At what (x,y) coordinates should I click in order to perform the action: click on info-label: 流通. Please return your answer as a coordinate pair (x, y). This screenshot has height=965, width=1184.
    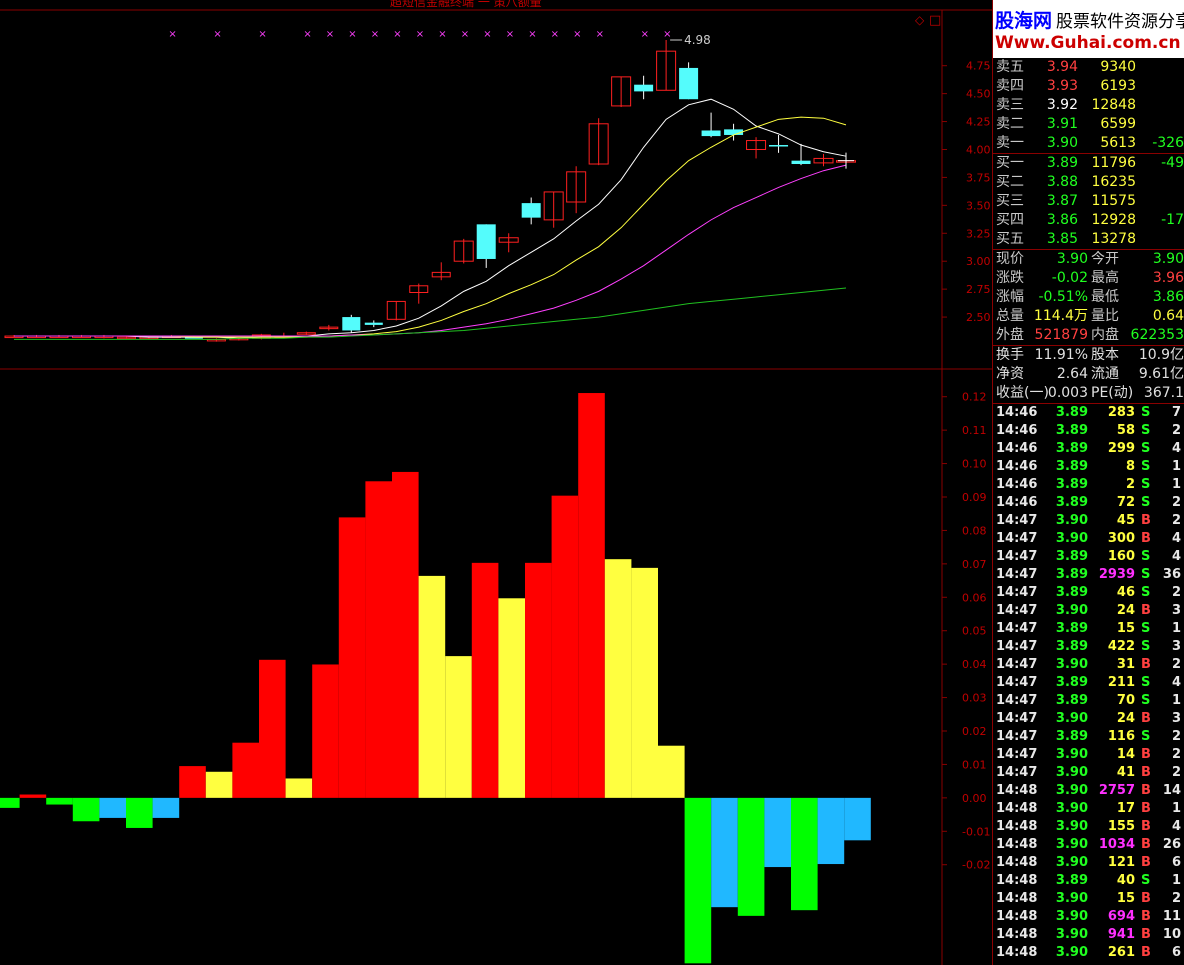
    Looking at the image, I should click on (1105, 374).